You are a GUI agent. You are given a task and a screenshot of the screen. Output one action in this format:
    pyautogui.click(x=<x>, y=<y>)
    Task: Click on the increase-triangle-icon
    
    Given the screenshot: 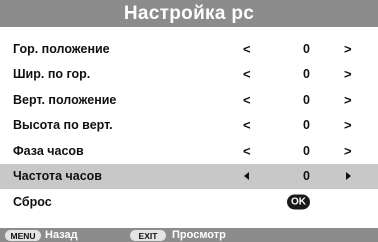 What is the action you would take?
    pyautogui.click(x=348, y=176)
    